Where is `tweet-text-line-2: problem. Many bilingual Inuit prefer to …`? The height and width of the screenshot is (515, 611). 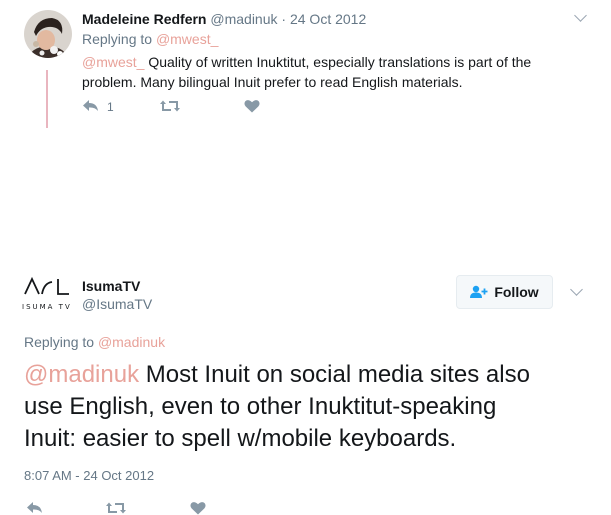 tweet-text-line-2: problem. Many bilingual Inuit prefer to … is located at coordinates (272, 82).